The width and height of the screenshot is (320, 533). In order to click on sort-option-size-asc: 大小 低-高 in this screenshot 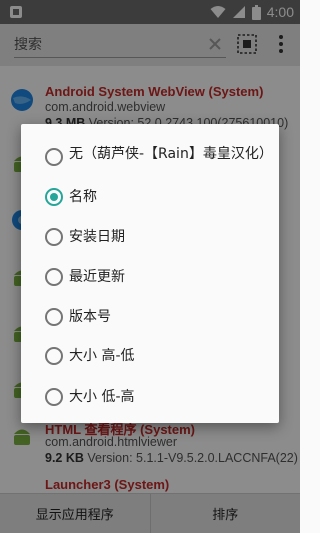, I will do `click(150, 404)`.